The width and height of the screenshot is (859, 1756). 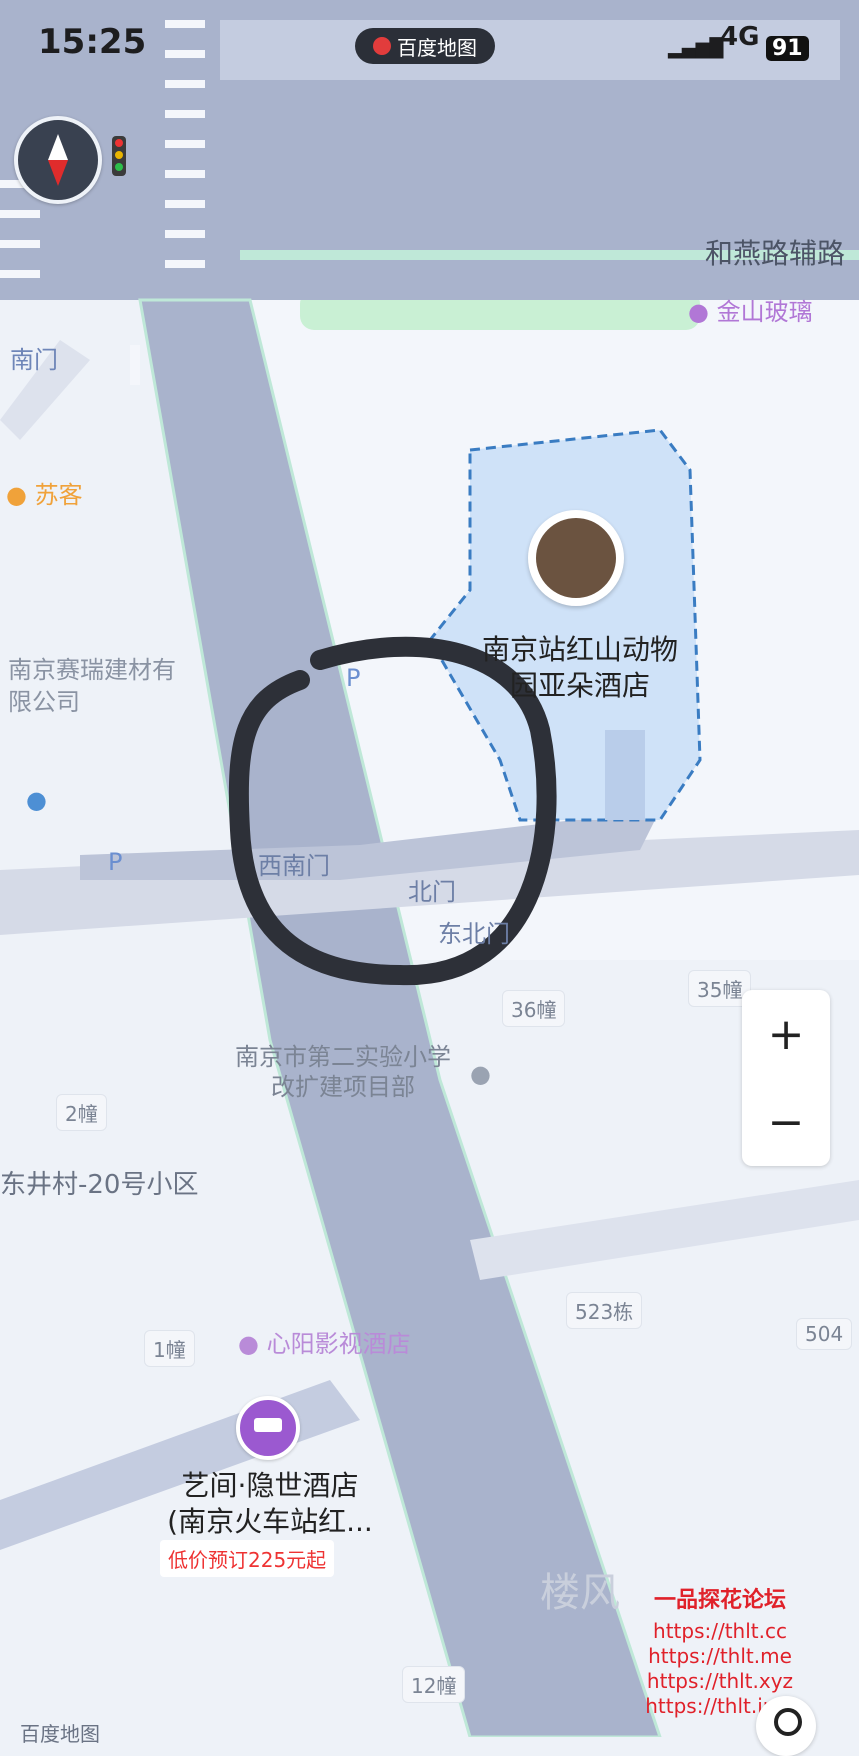 I want to click on road-label: 和燕路辅路, so click(x=775, y=253).